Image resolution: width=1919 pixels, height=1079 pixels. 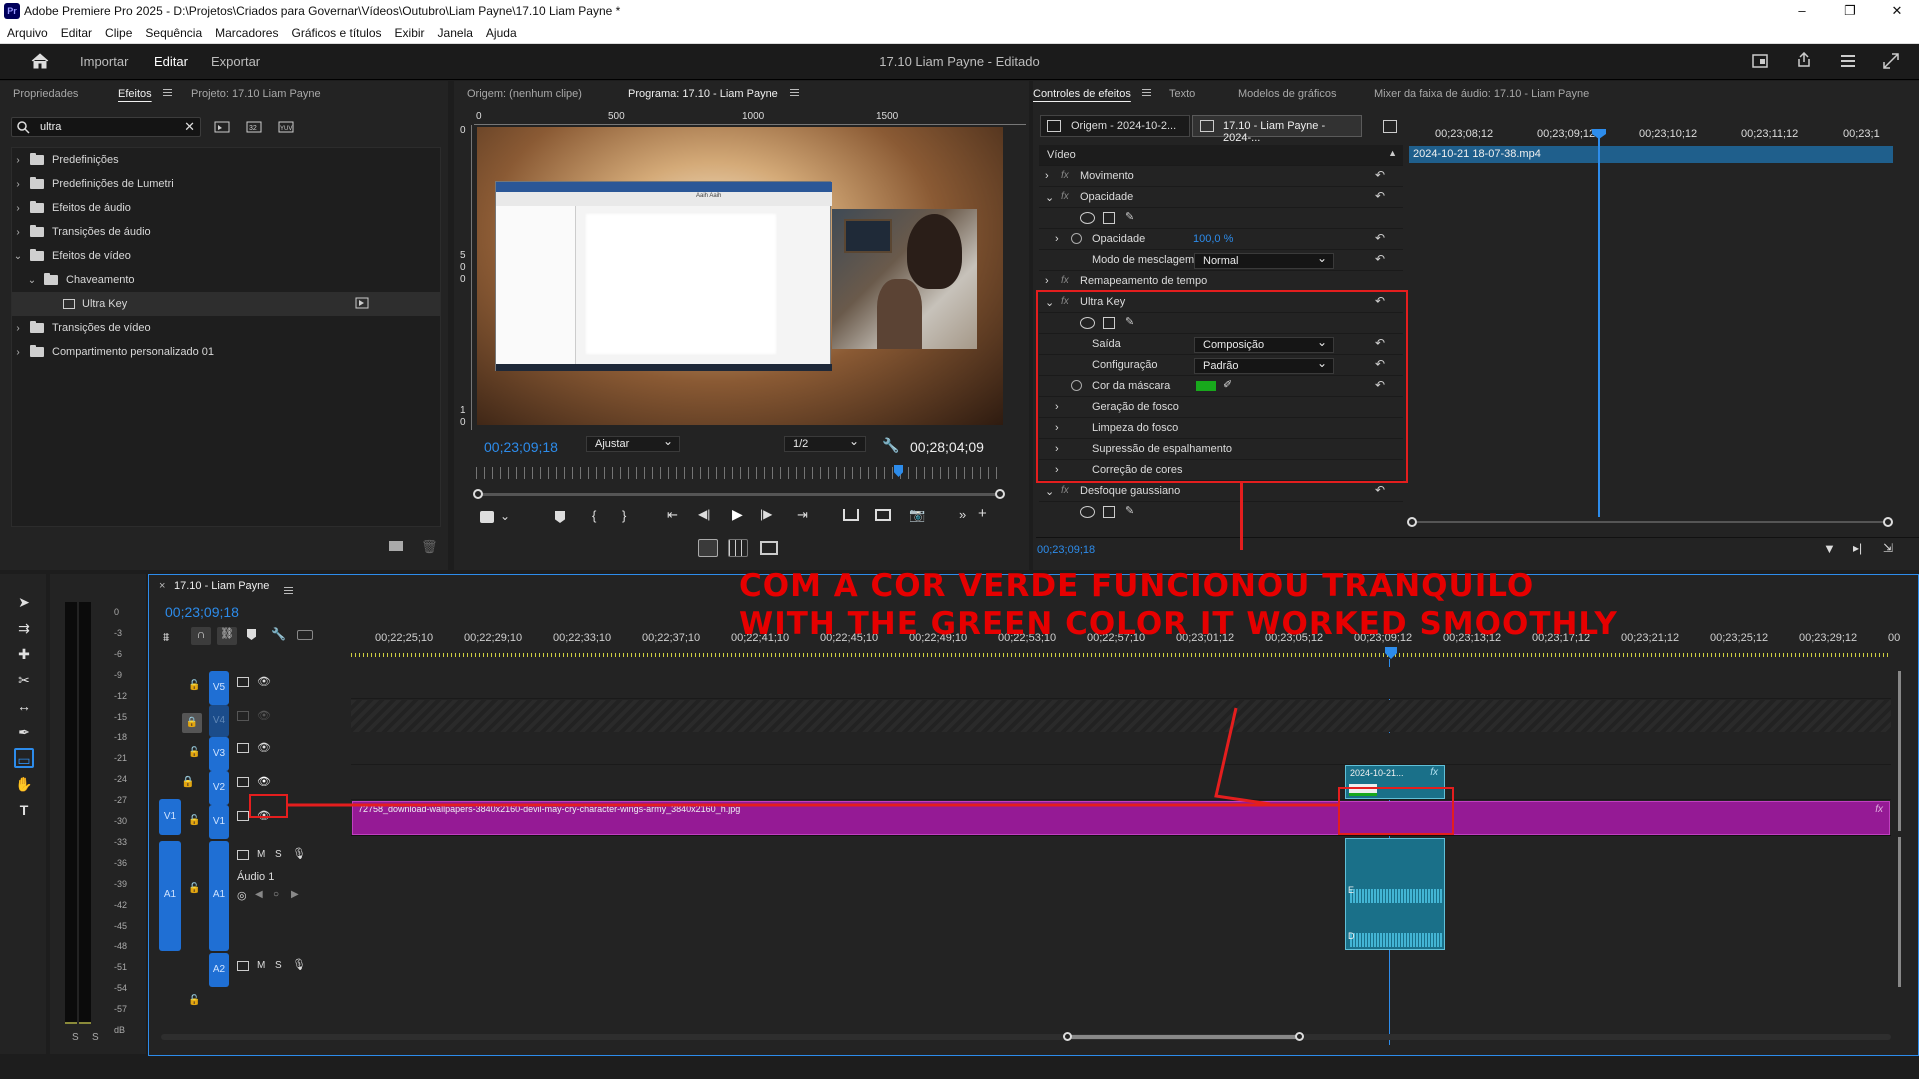 What do you see at coordinates (1891, 61) in the screenshot?
I see `fullscreen-icon` at bounding box center [1891, 61].